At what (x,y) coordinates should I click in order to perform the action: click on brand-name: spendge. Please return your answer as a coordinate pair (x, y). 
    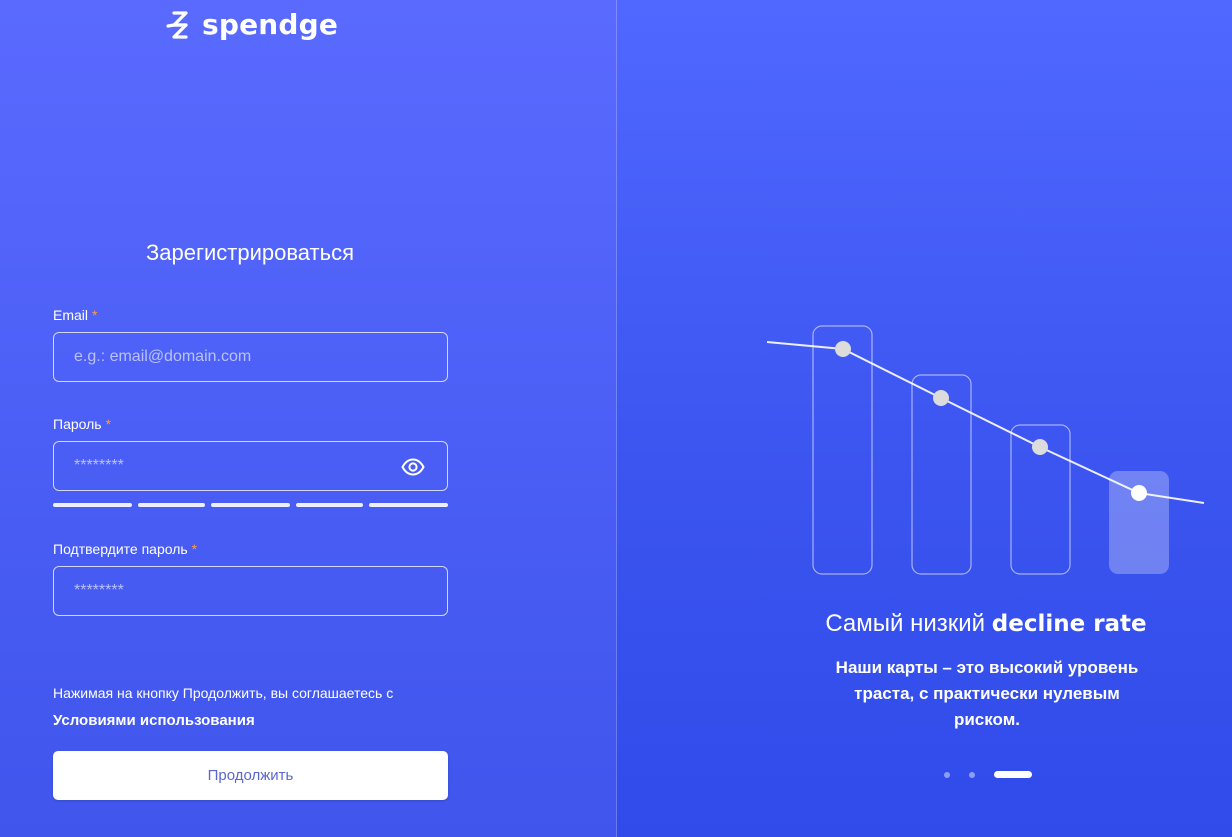
    Looking at the image, I should click on (270, 24).